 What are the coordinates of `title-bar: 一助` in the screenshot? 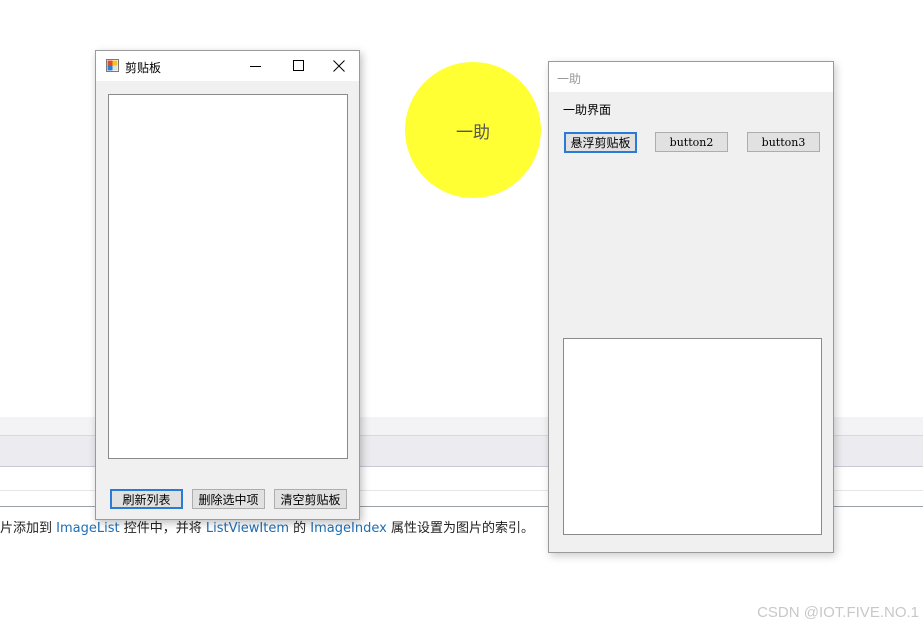 It's located at (691, 77).